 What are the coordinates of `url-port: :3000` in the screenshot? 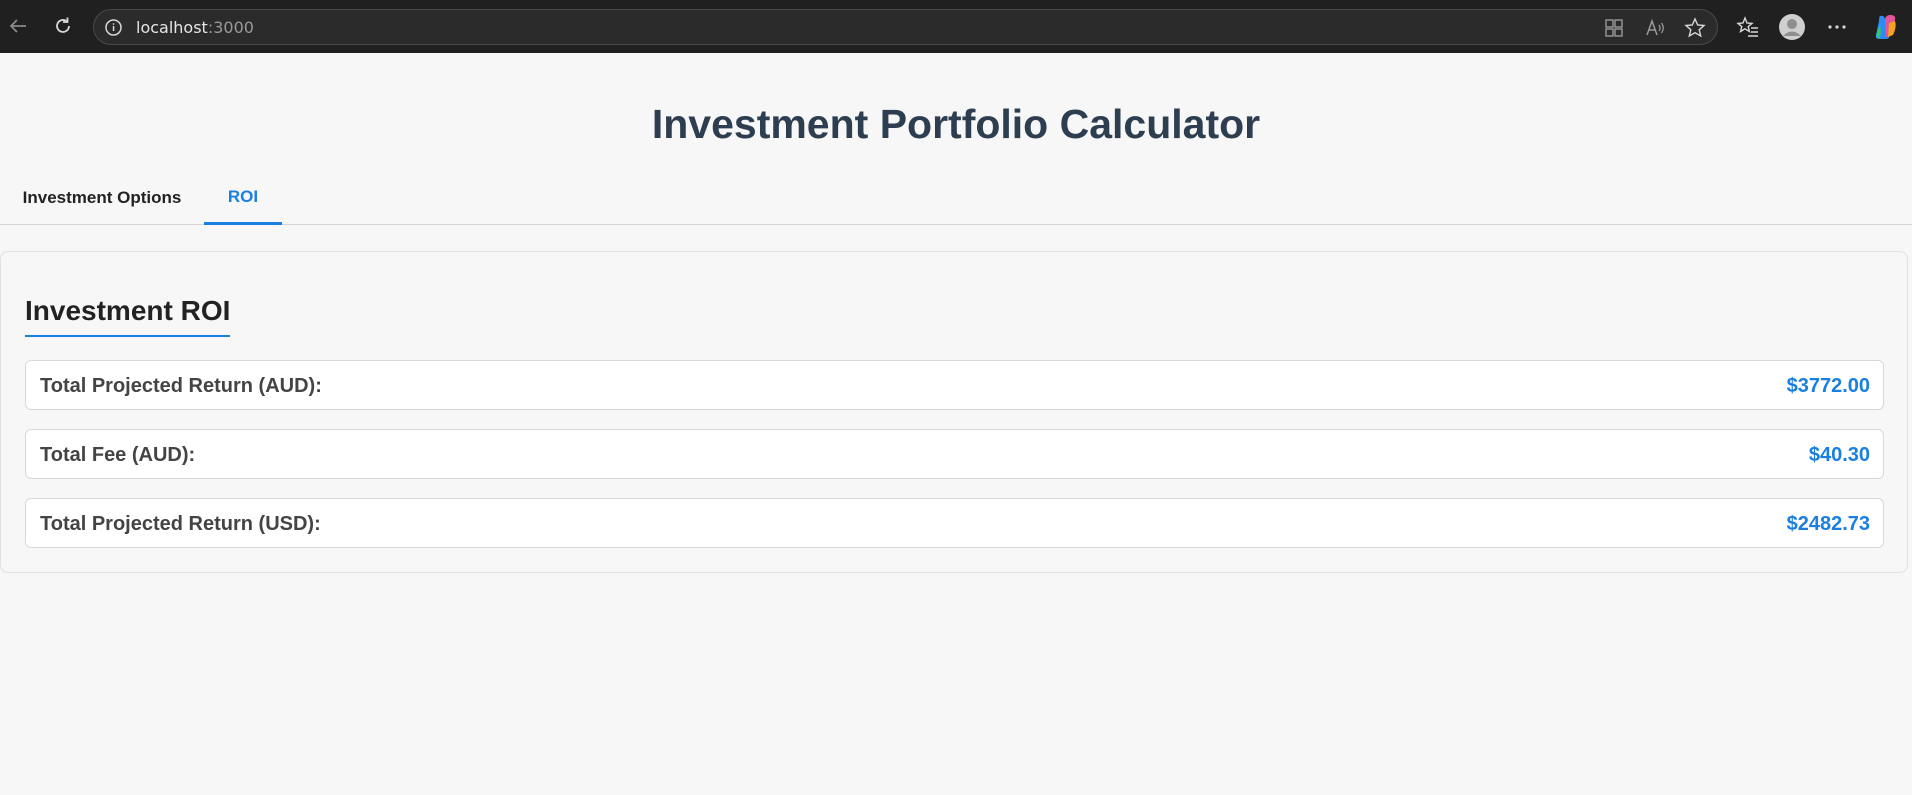 It's located at (230, 27).